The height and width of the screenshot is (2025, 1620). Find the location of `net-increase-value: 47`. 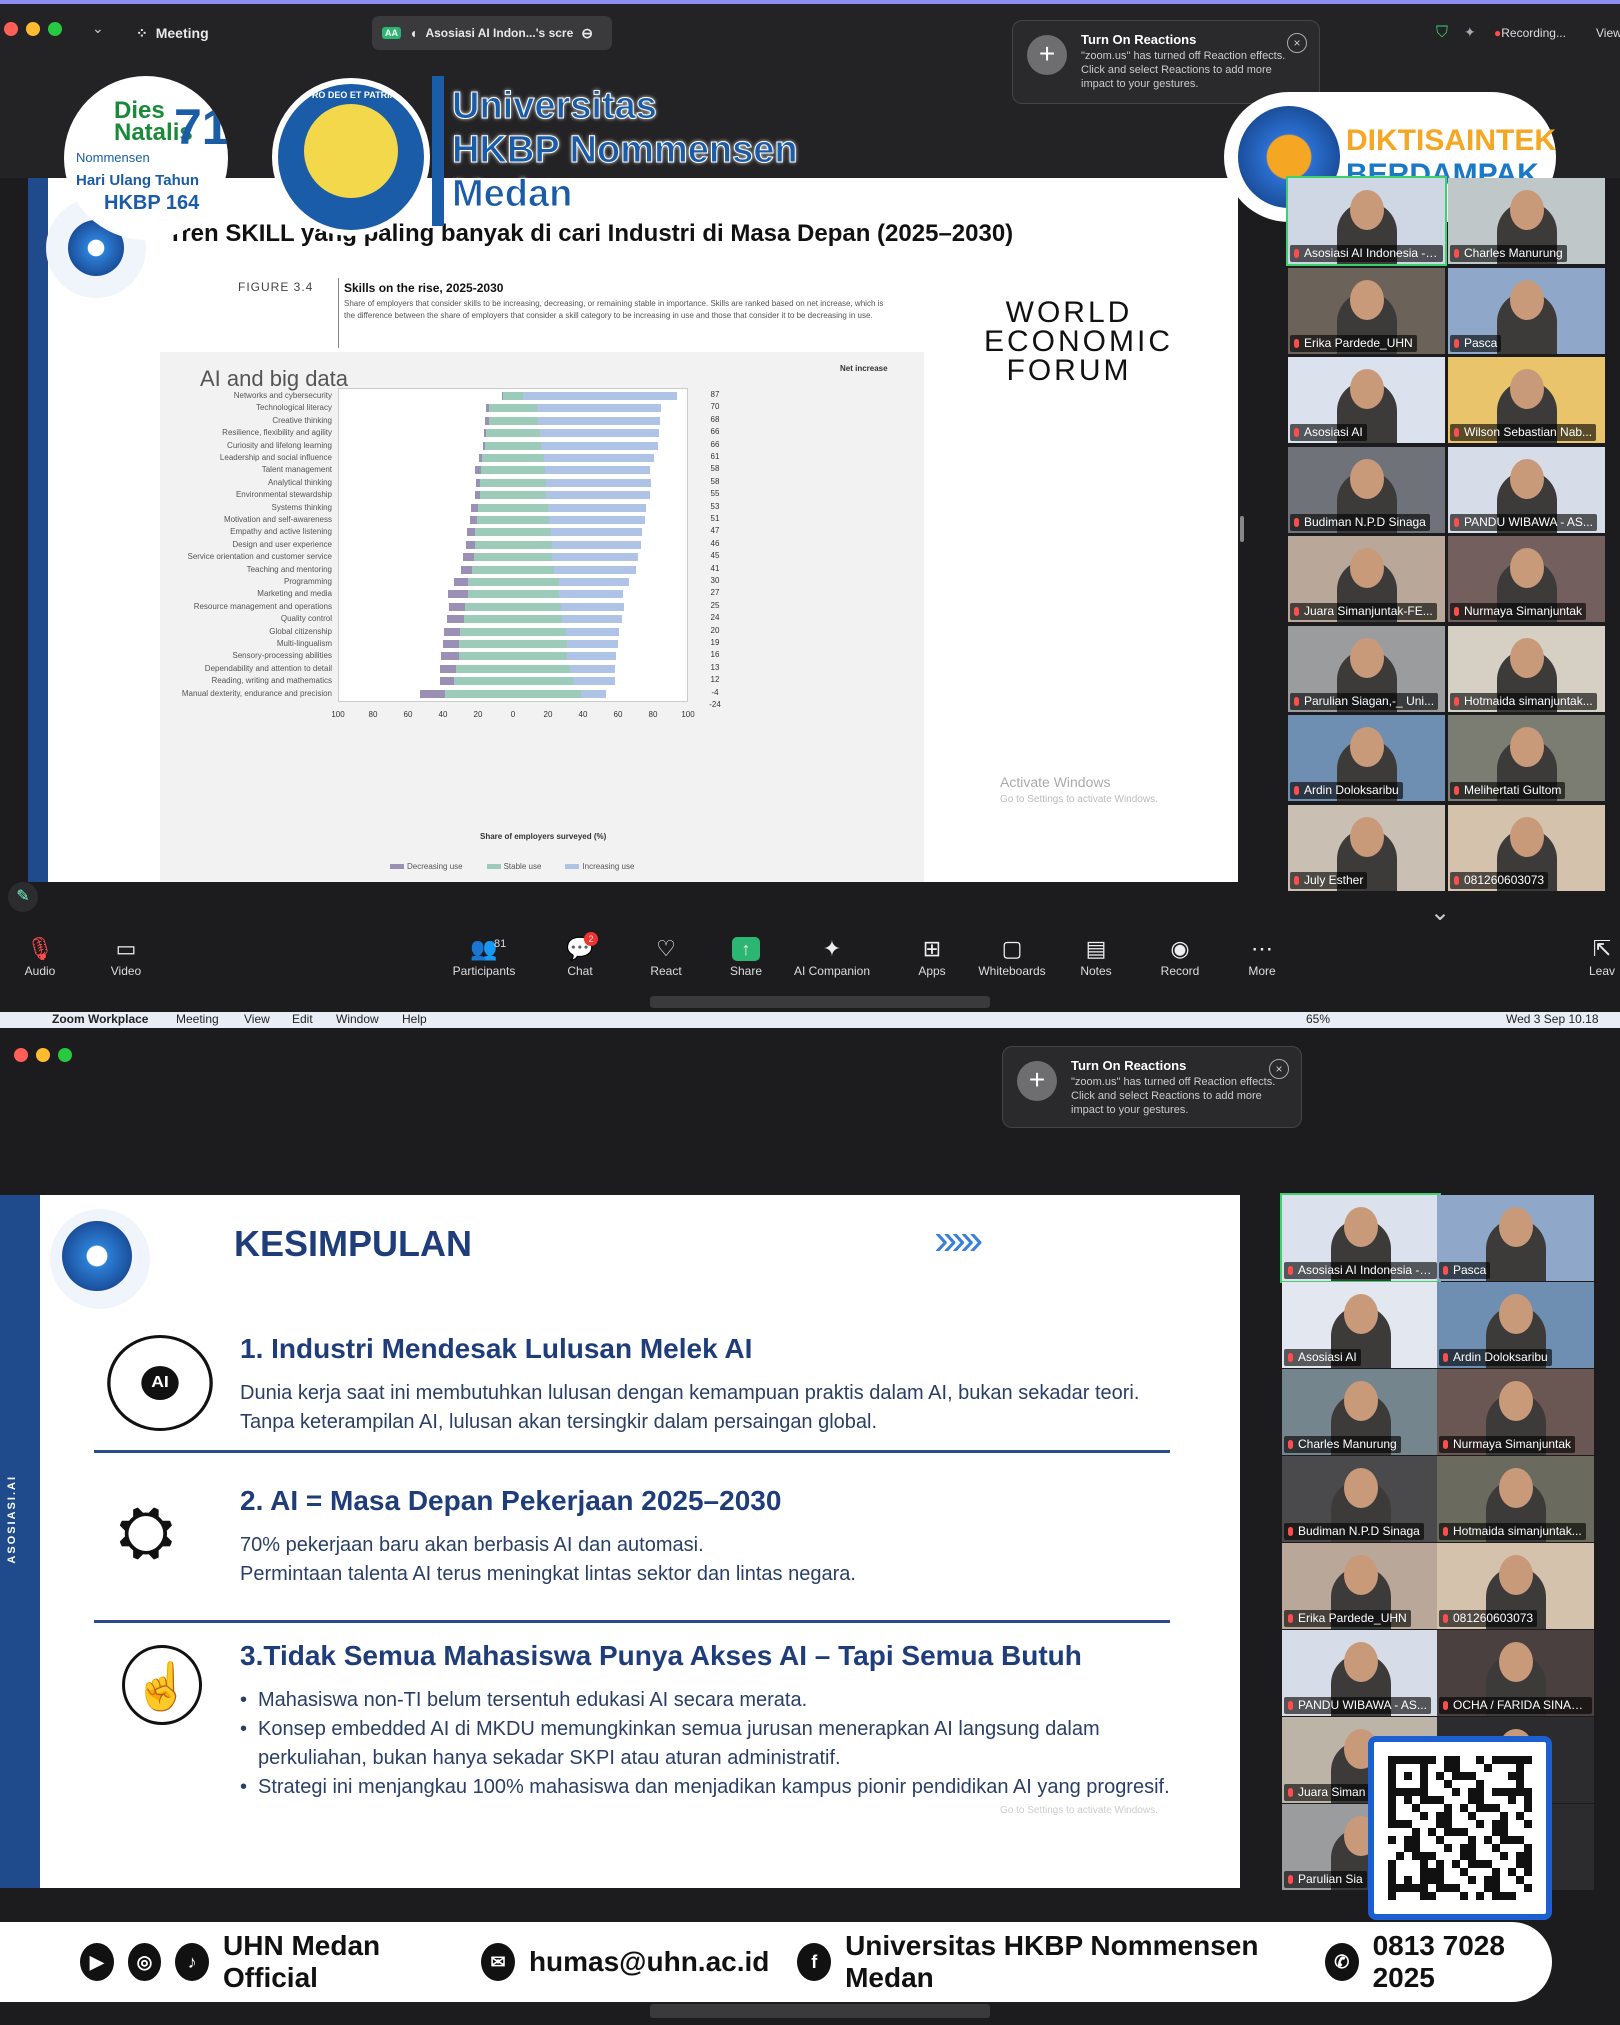

net-increase-value: 47 is located at coordinates (715, 531).